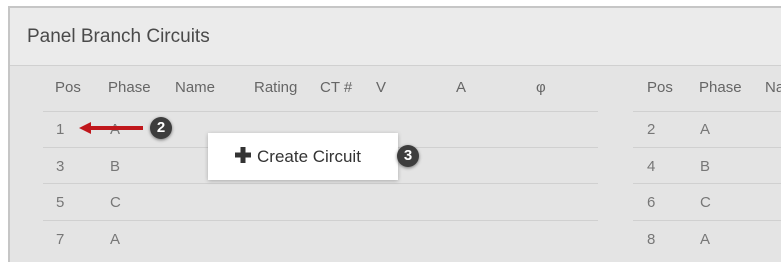  I want to click on cell-pos: 2, so click(651, 129).